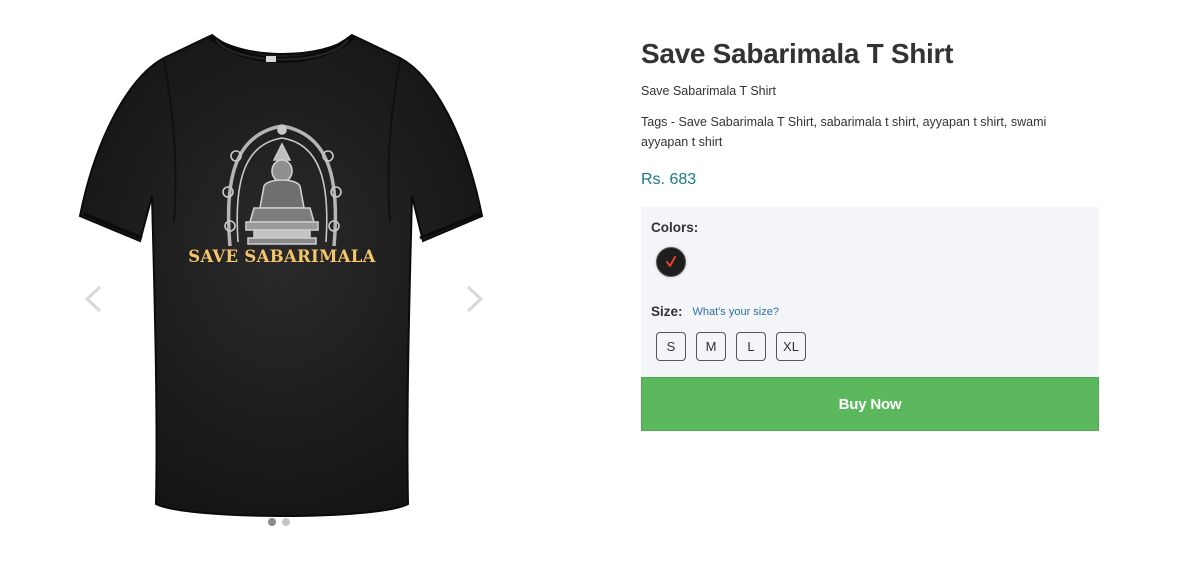  What do you see at coordinates (870, 404) in the screenshot?
I see `buy-now-button: Buy Now` at bounding box center [870, 404].